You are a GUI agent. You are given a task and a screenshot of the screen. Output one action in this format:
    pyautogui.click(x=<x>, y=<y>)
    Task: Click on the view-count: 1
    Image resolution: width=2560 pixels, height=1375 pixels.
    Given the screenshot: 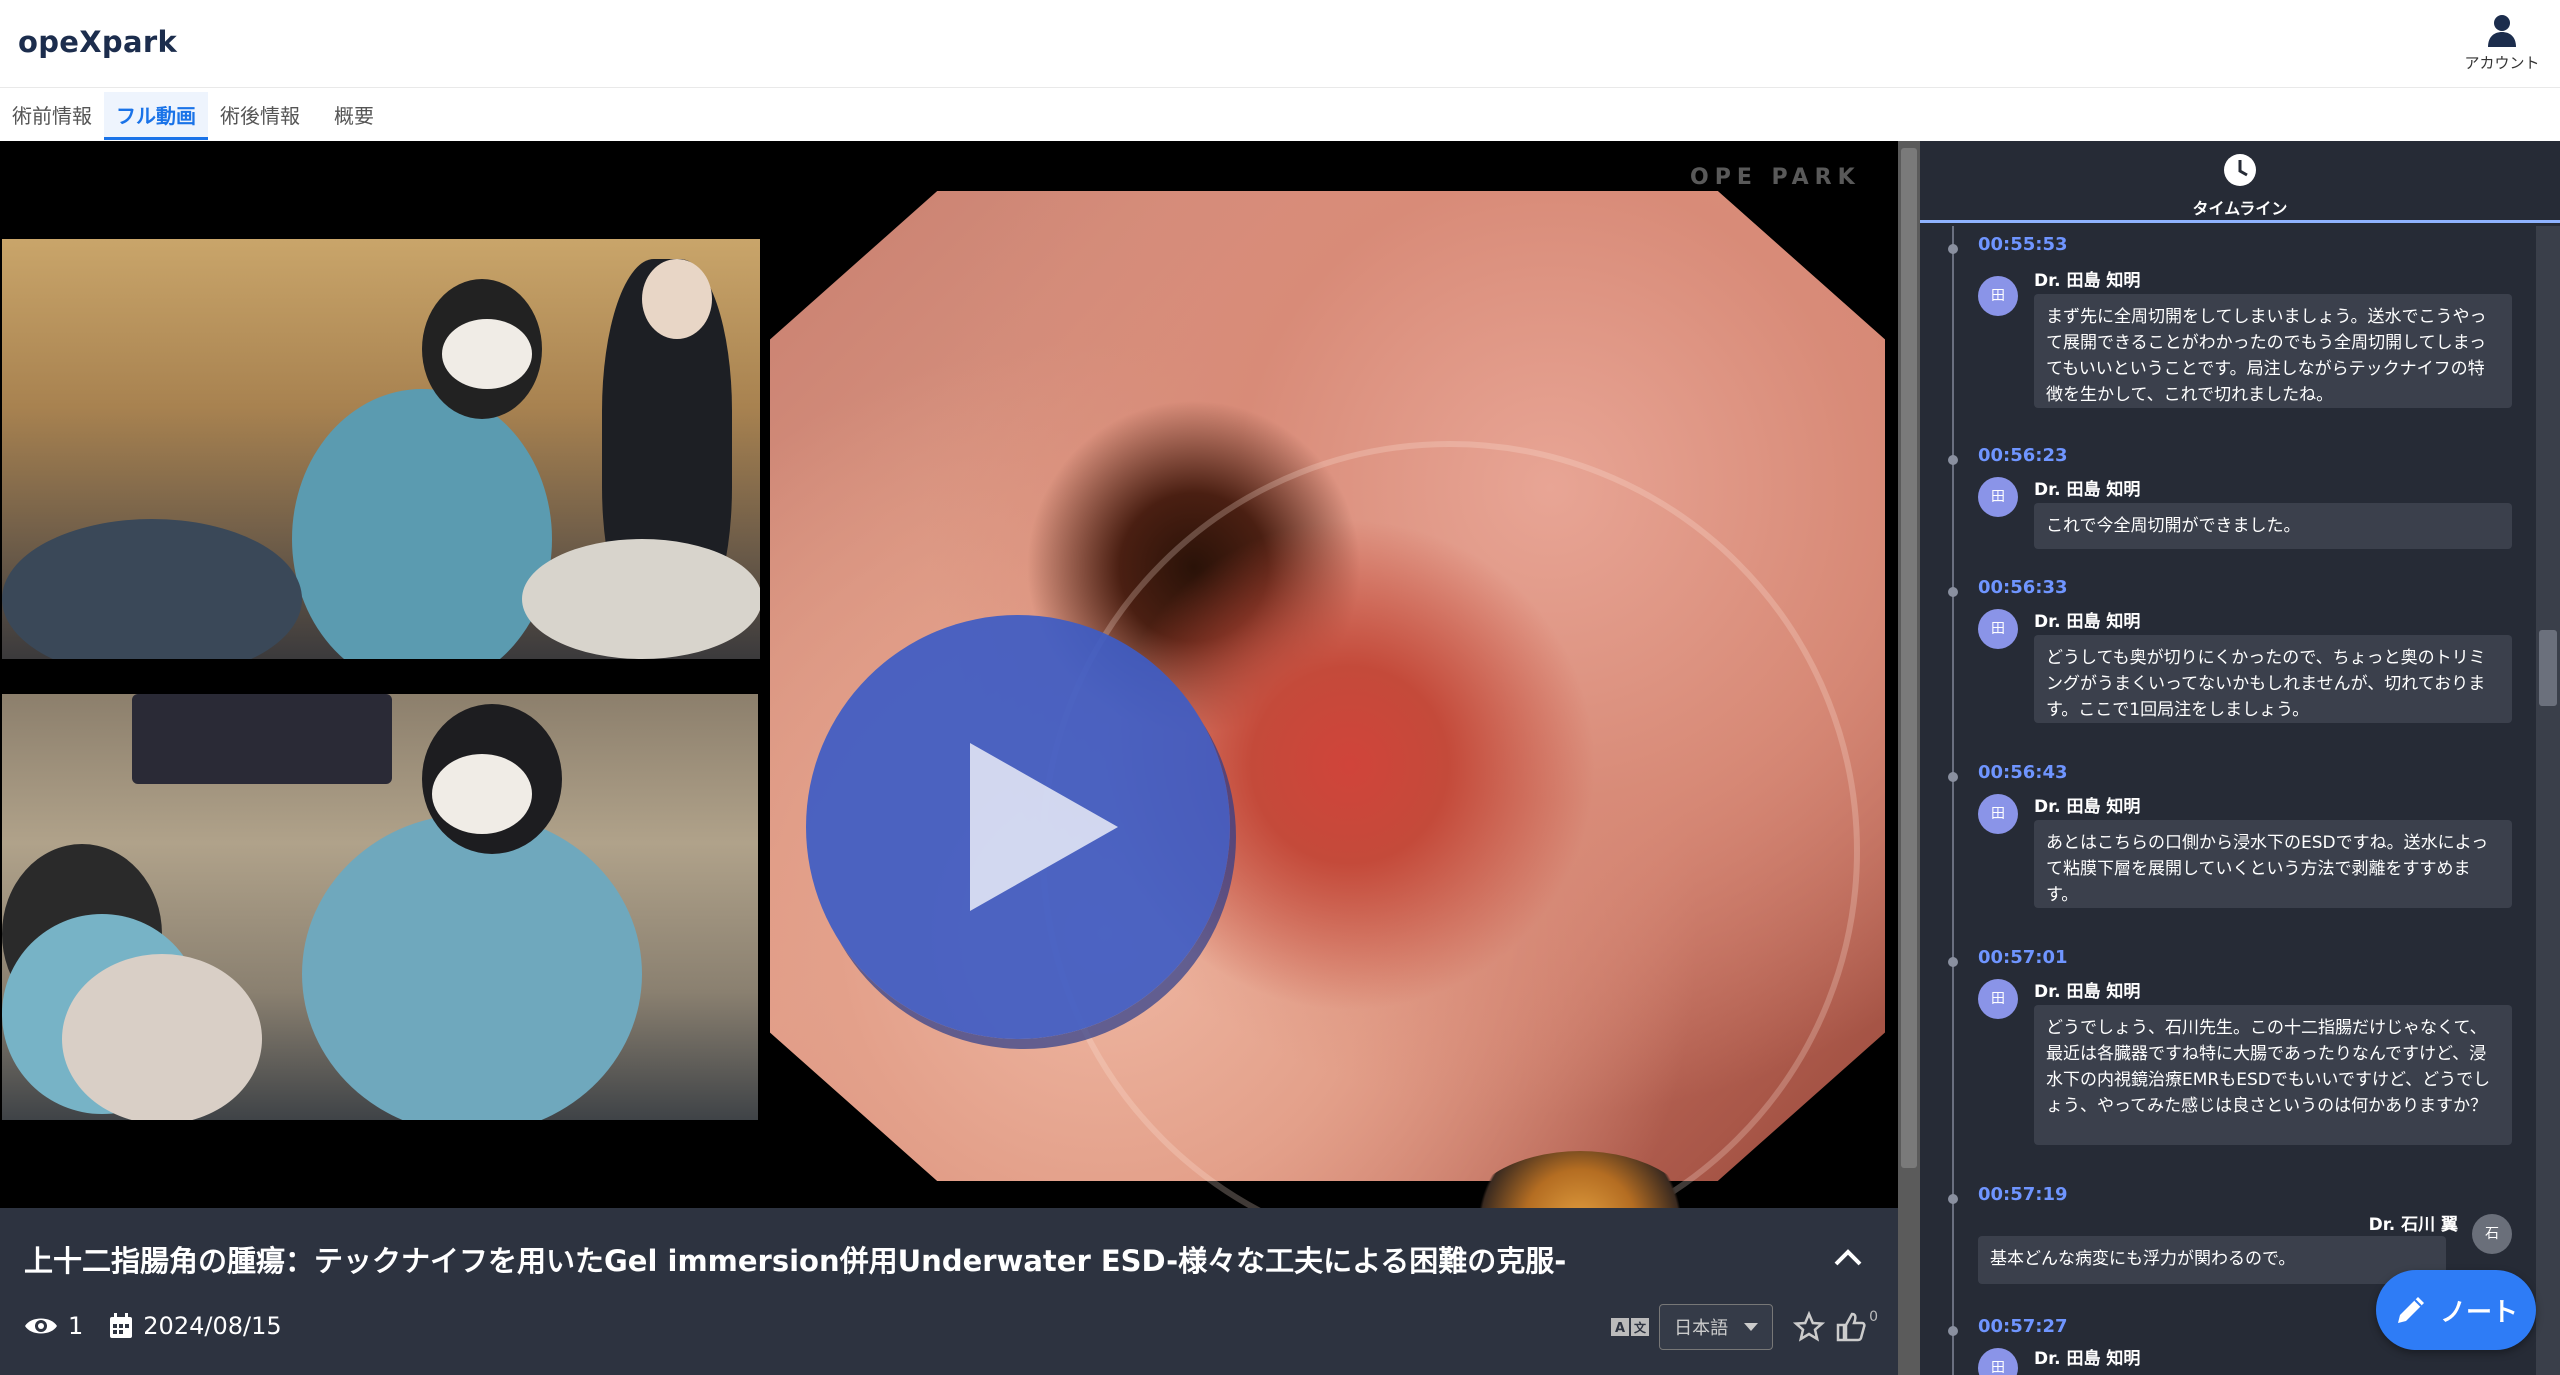 What is the action you would take?
    pyautogui.click(x=76, y=1326)
    